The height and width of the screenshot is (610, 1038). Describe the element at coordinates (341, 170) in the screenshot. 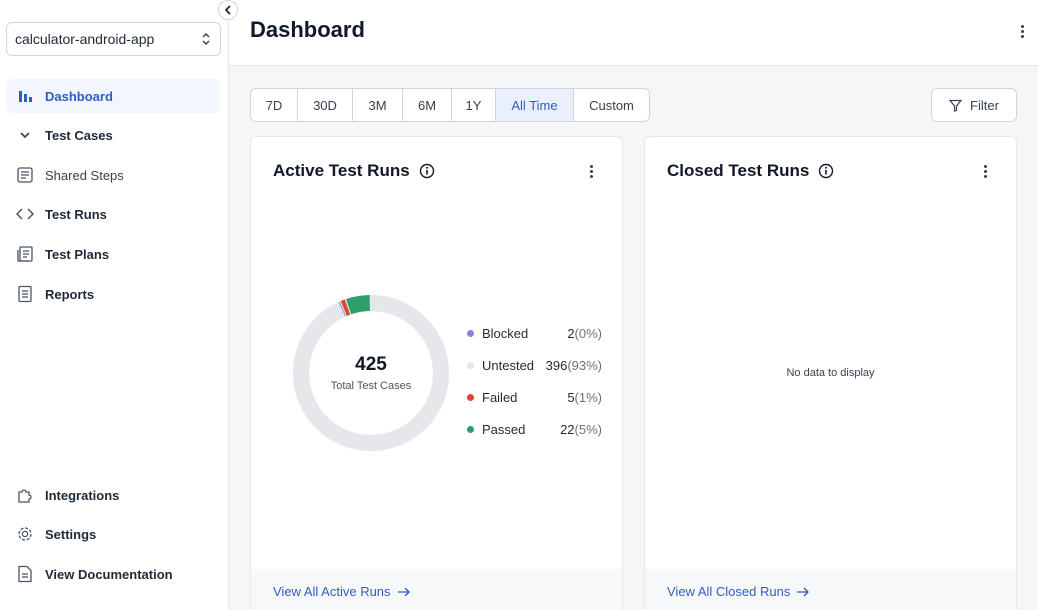

I see `card-title-text: Active Test Runs` at that location.